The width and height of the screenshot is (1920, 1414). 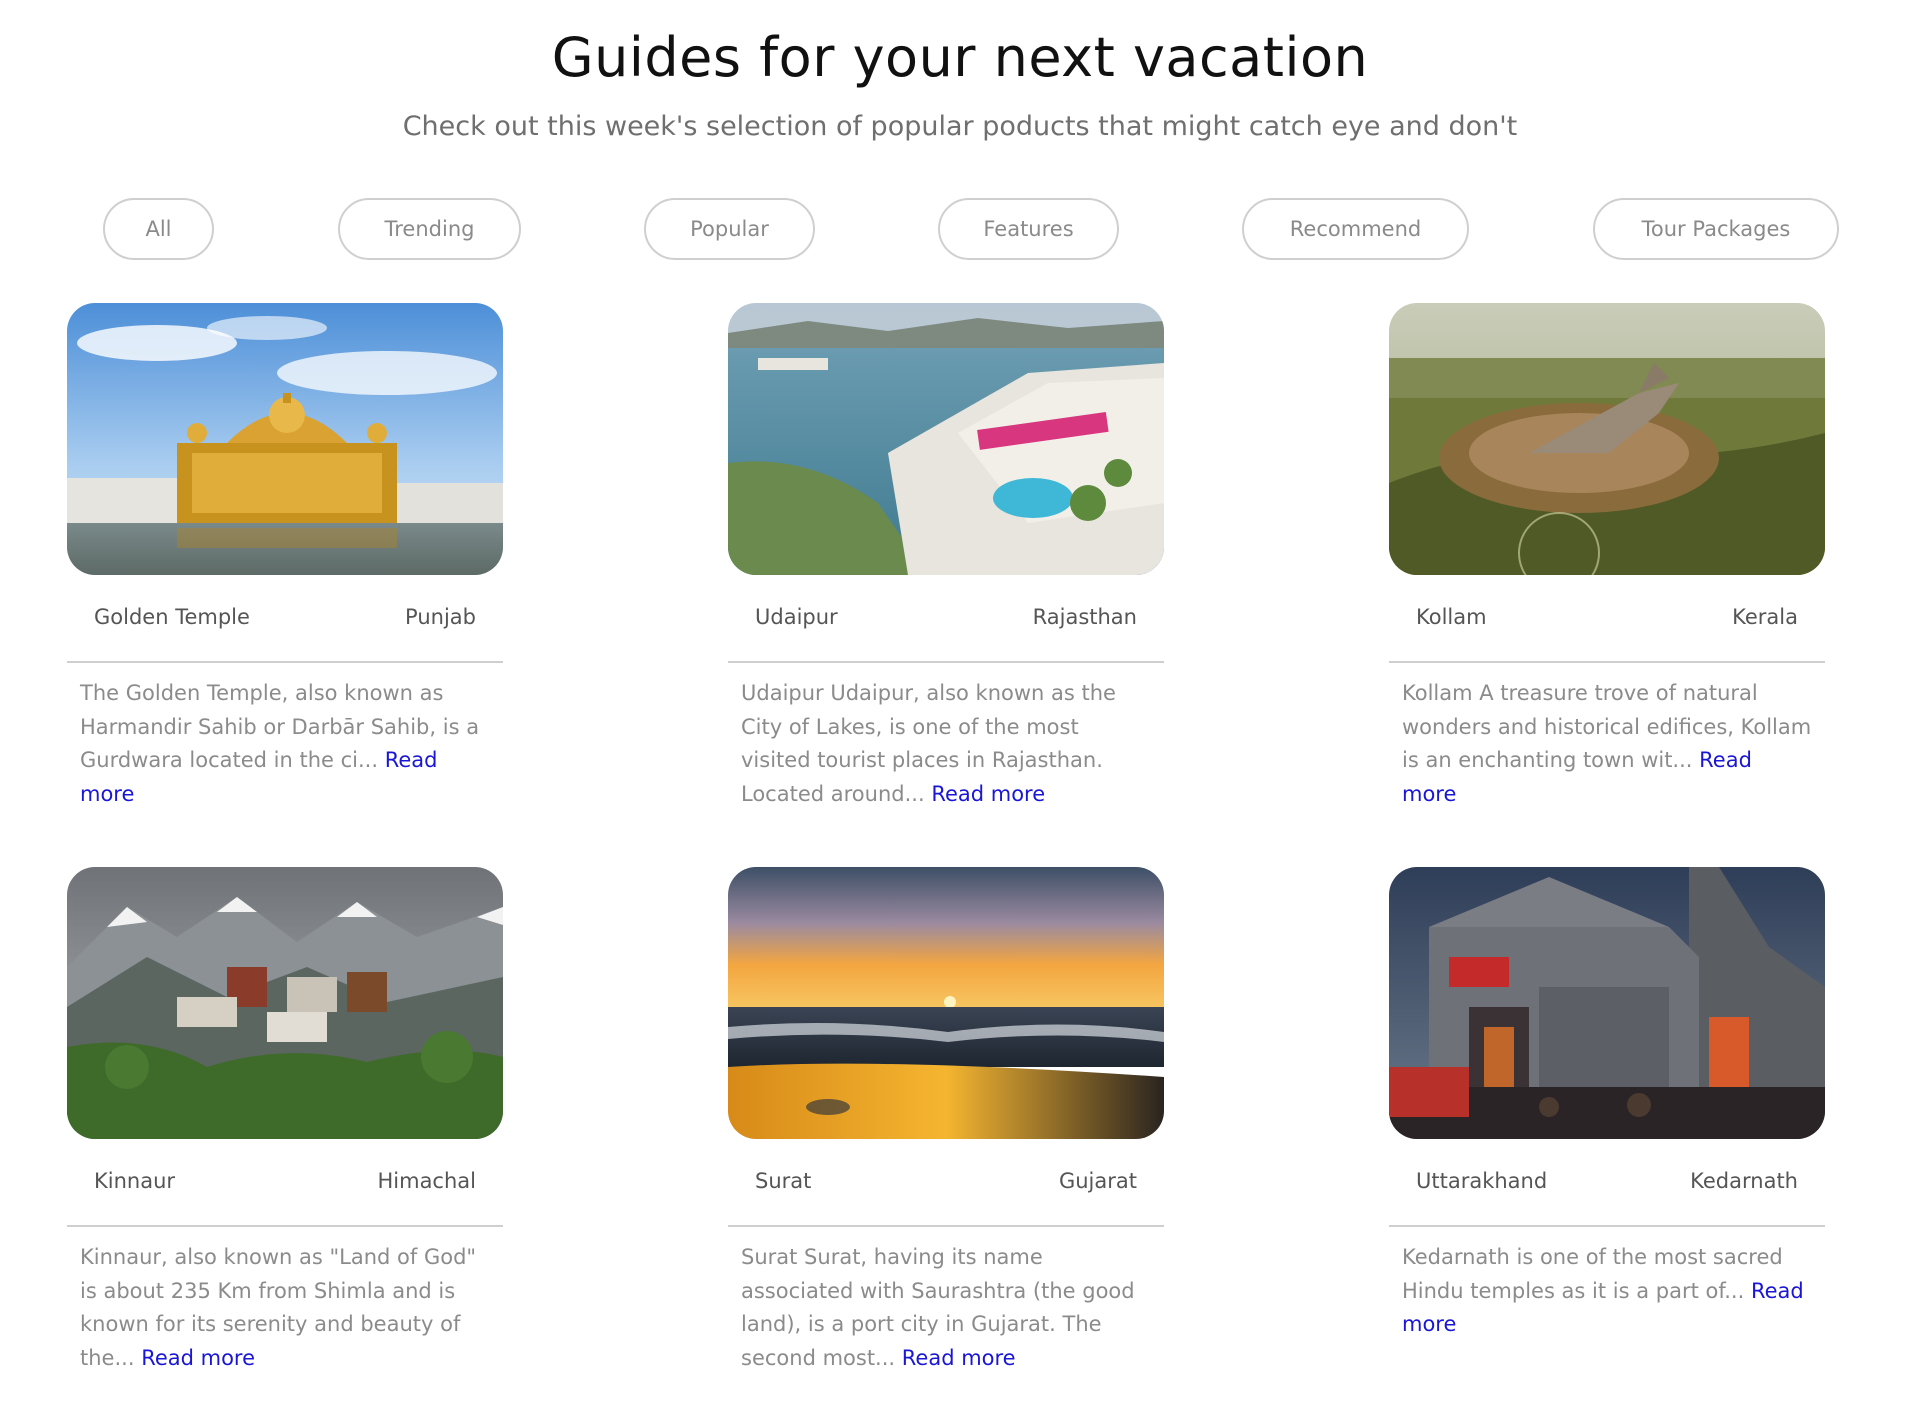 What do you see at coordinates (1028, 229) in the screenshot?
I see `filter-features-button: Features` at bounding box center [1028, 229].